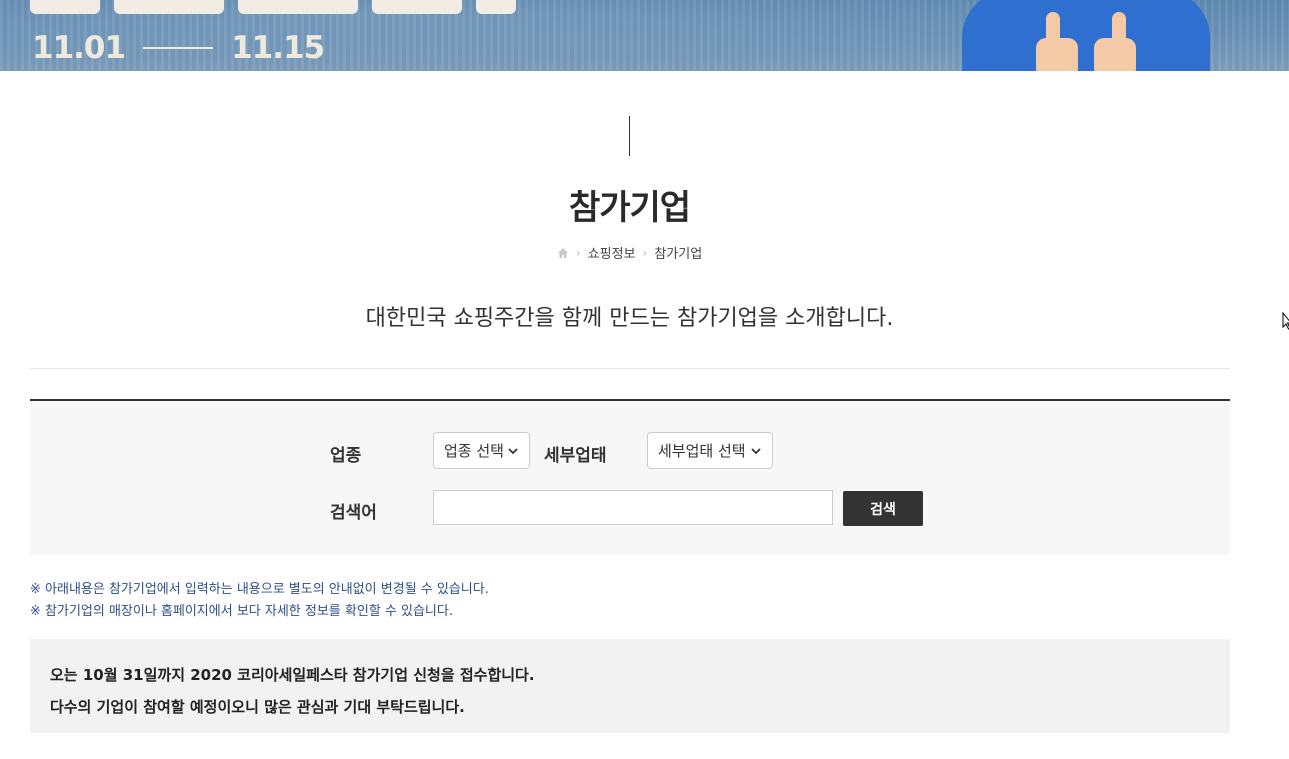 The width and height of the screenshot is (1289, 759). What do you see at coordinates (278, 48) in the screenshot?
I see `banner-date-end: 11.15` at bounding box center [278, 48].